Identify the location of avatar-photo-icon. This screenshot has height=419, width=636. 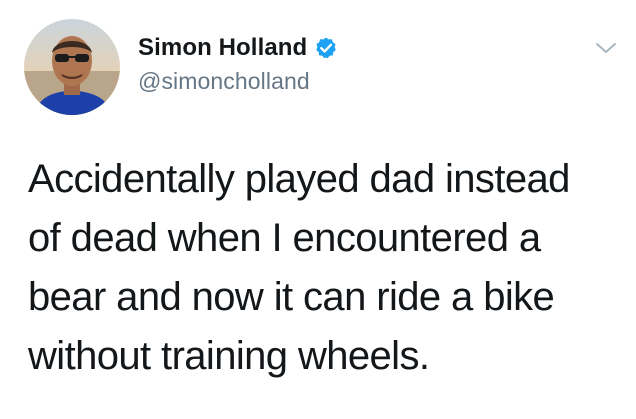
(72, 67).